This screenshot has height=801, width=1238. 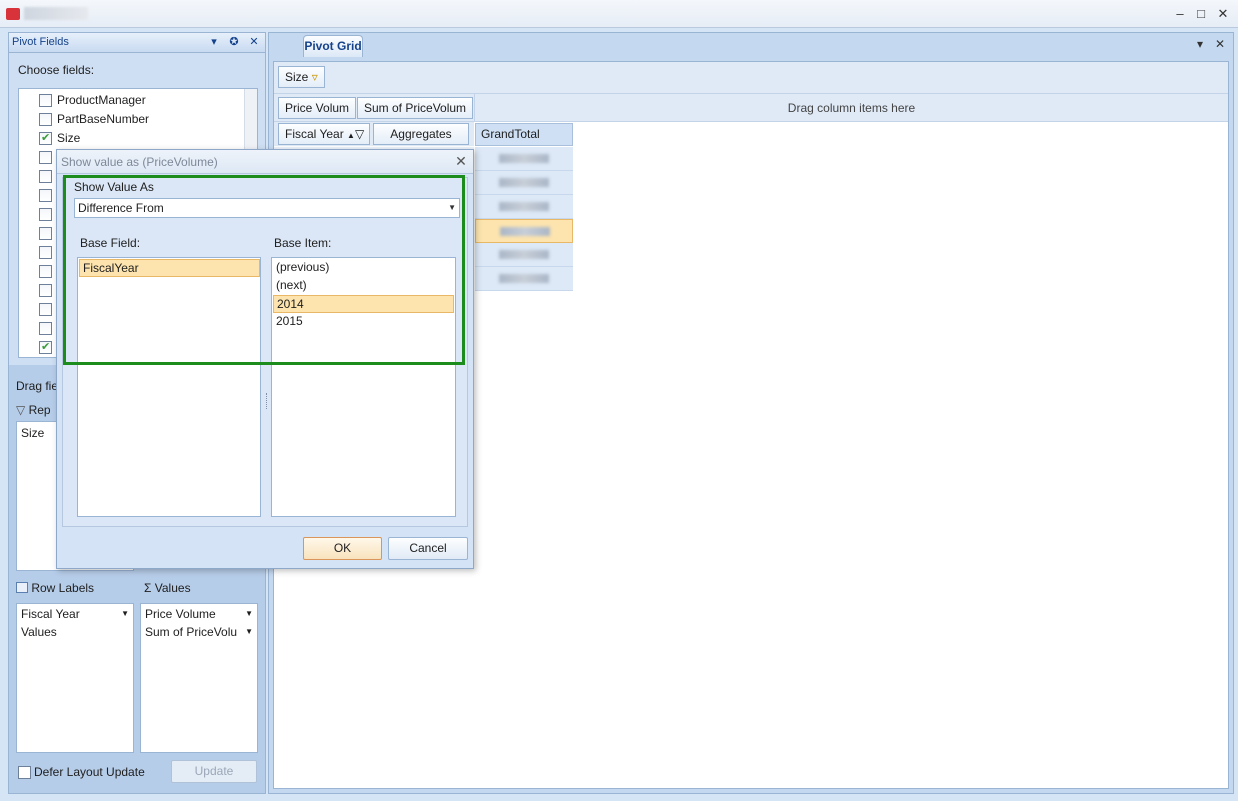 I want to click on field-name: ProductManager, so click(x=101, y=100).